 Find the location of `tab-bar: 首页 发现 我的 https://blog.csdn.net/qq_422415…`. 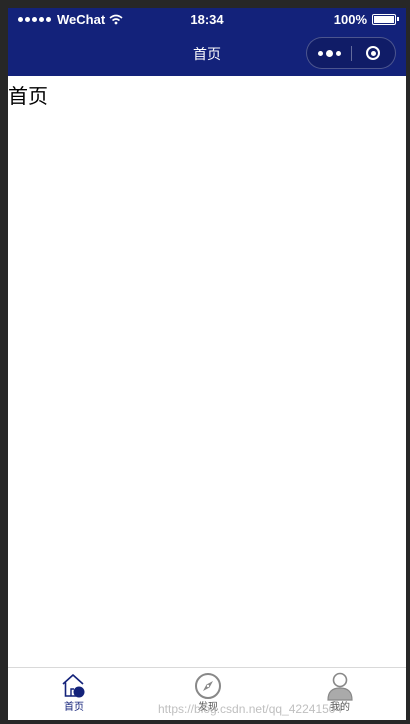

tab-bar: 首页 发现 我的 https://blog.csdn.net/qq_422415… is located at coordinates (207, 693).